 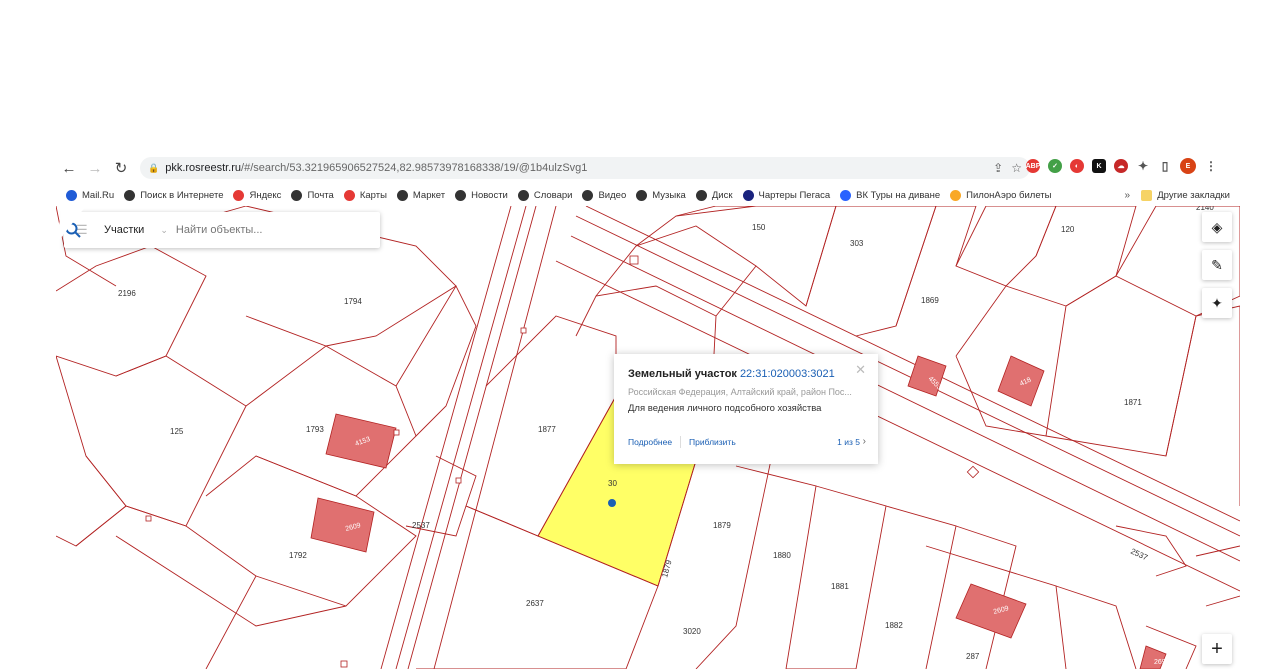 What do you see at coordinates (1188, 166) in the screenshot?
I see `avatar: E` at bounding box center [1188, 166].